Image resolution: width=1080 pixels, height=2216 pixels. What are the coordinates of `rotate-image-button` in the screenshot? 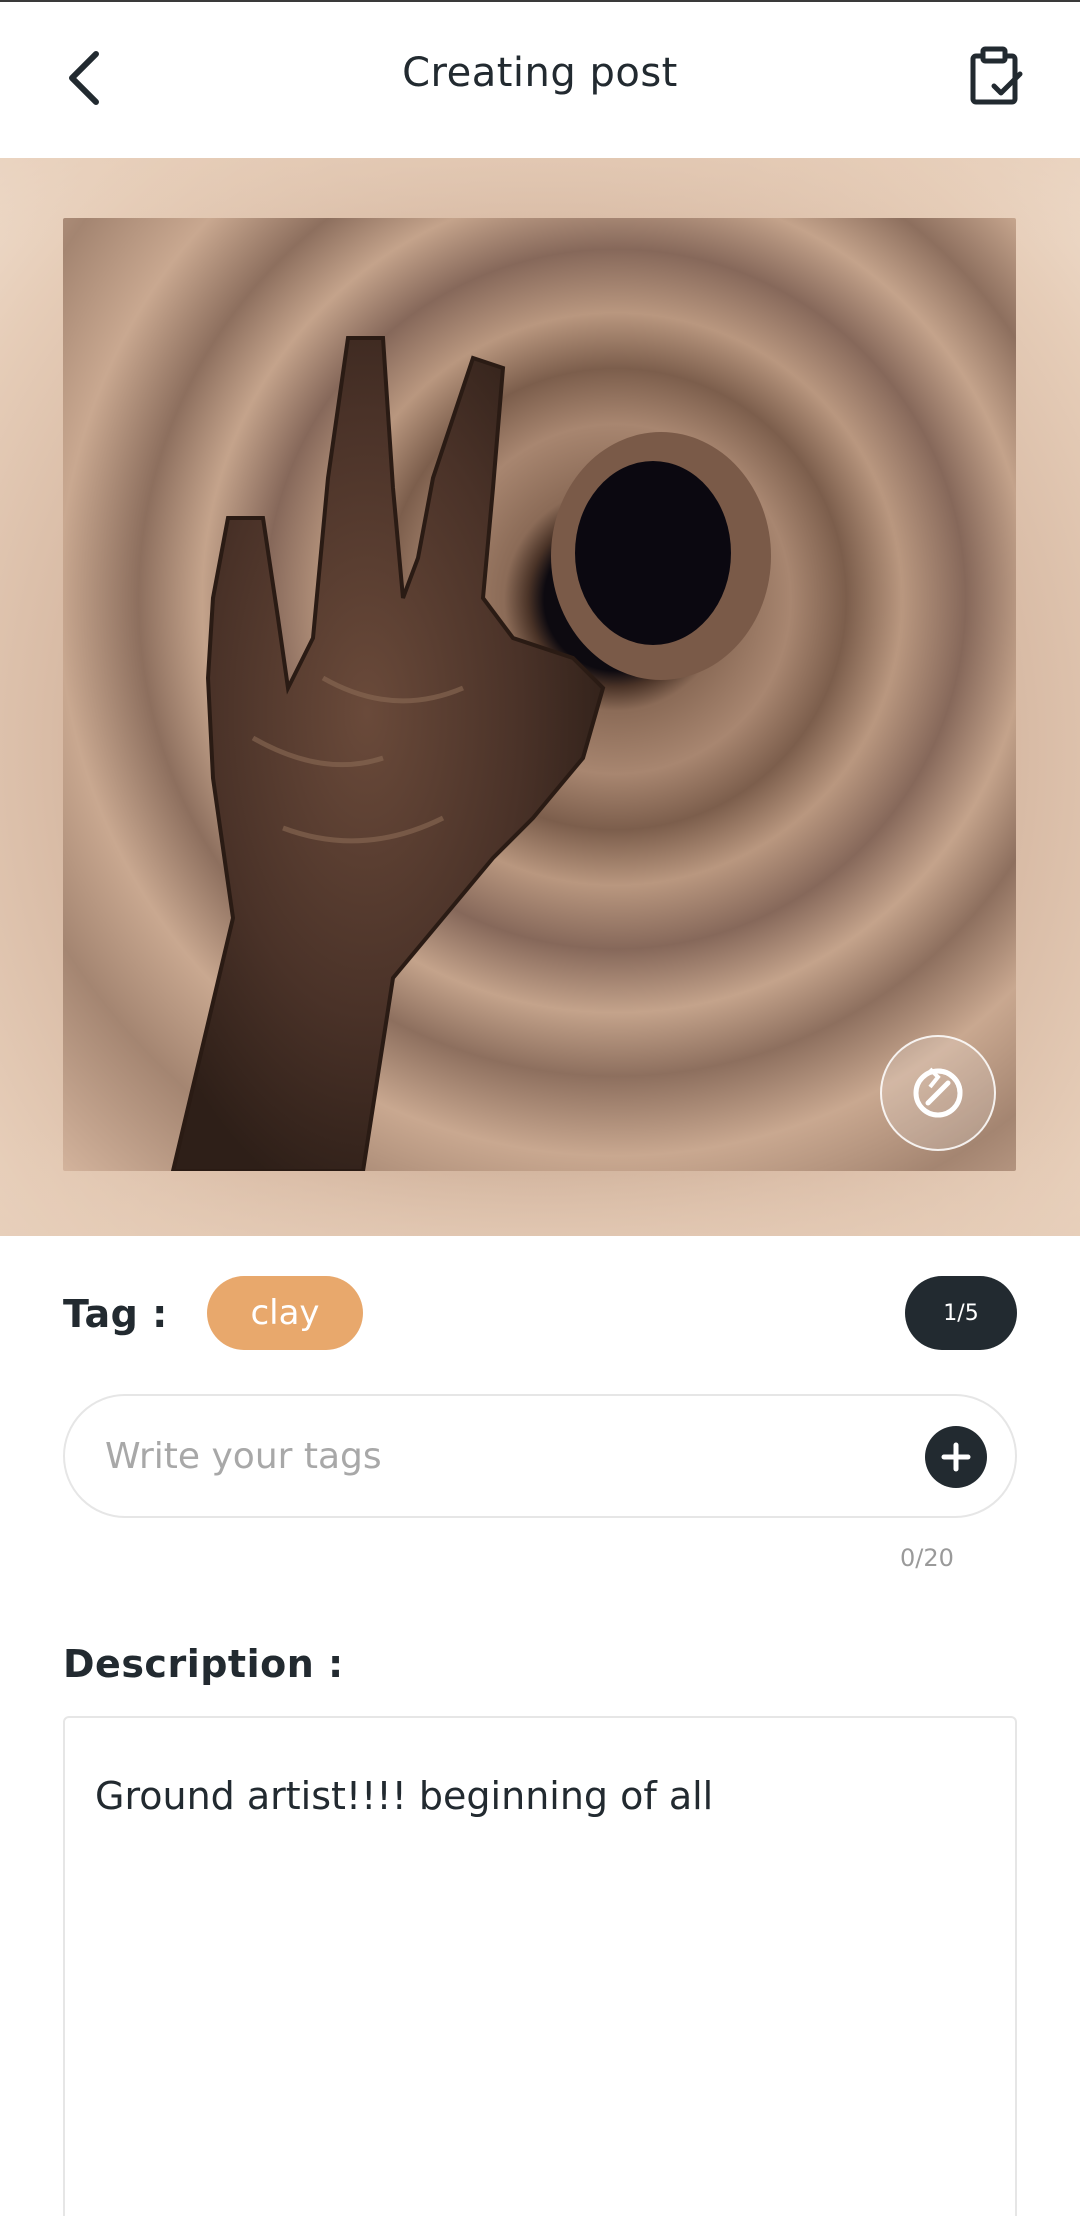 It's located at (938, 1093).